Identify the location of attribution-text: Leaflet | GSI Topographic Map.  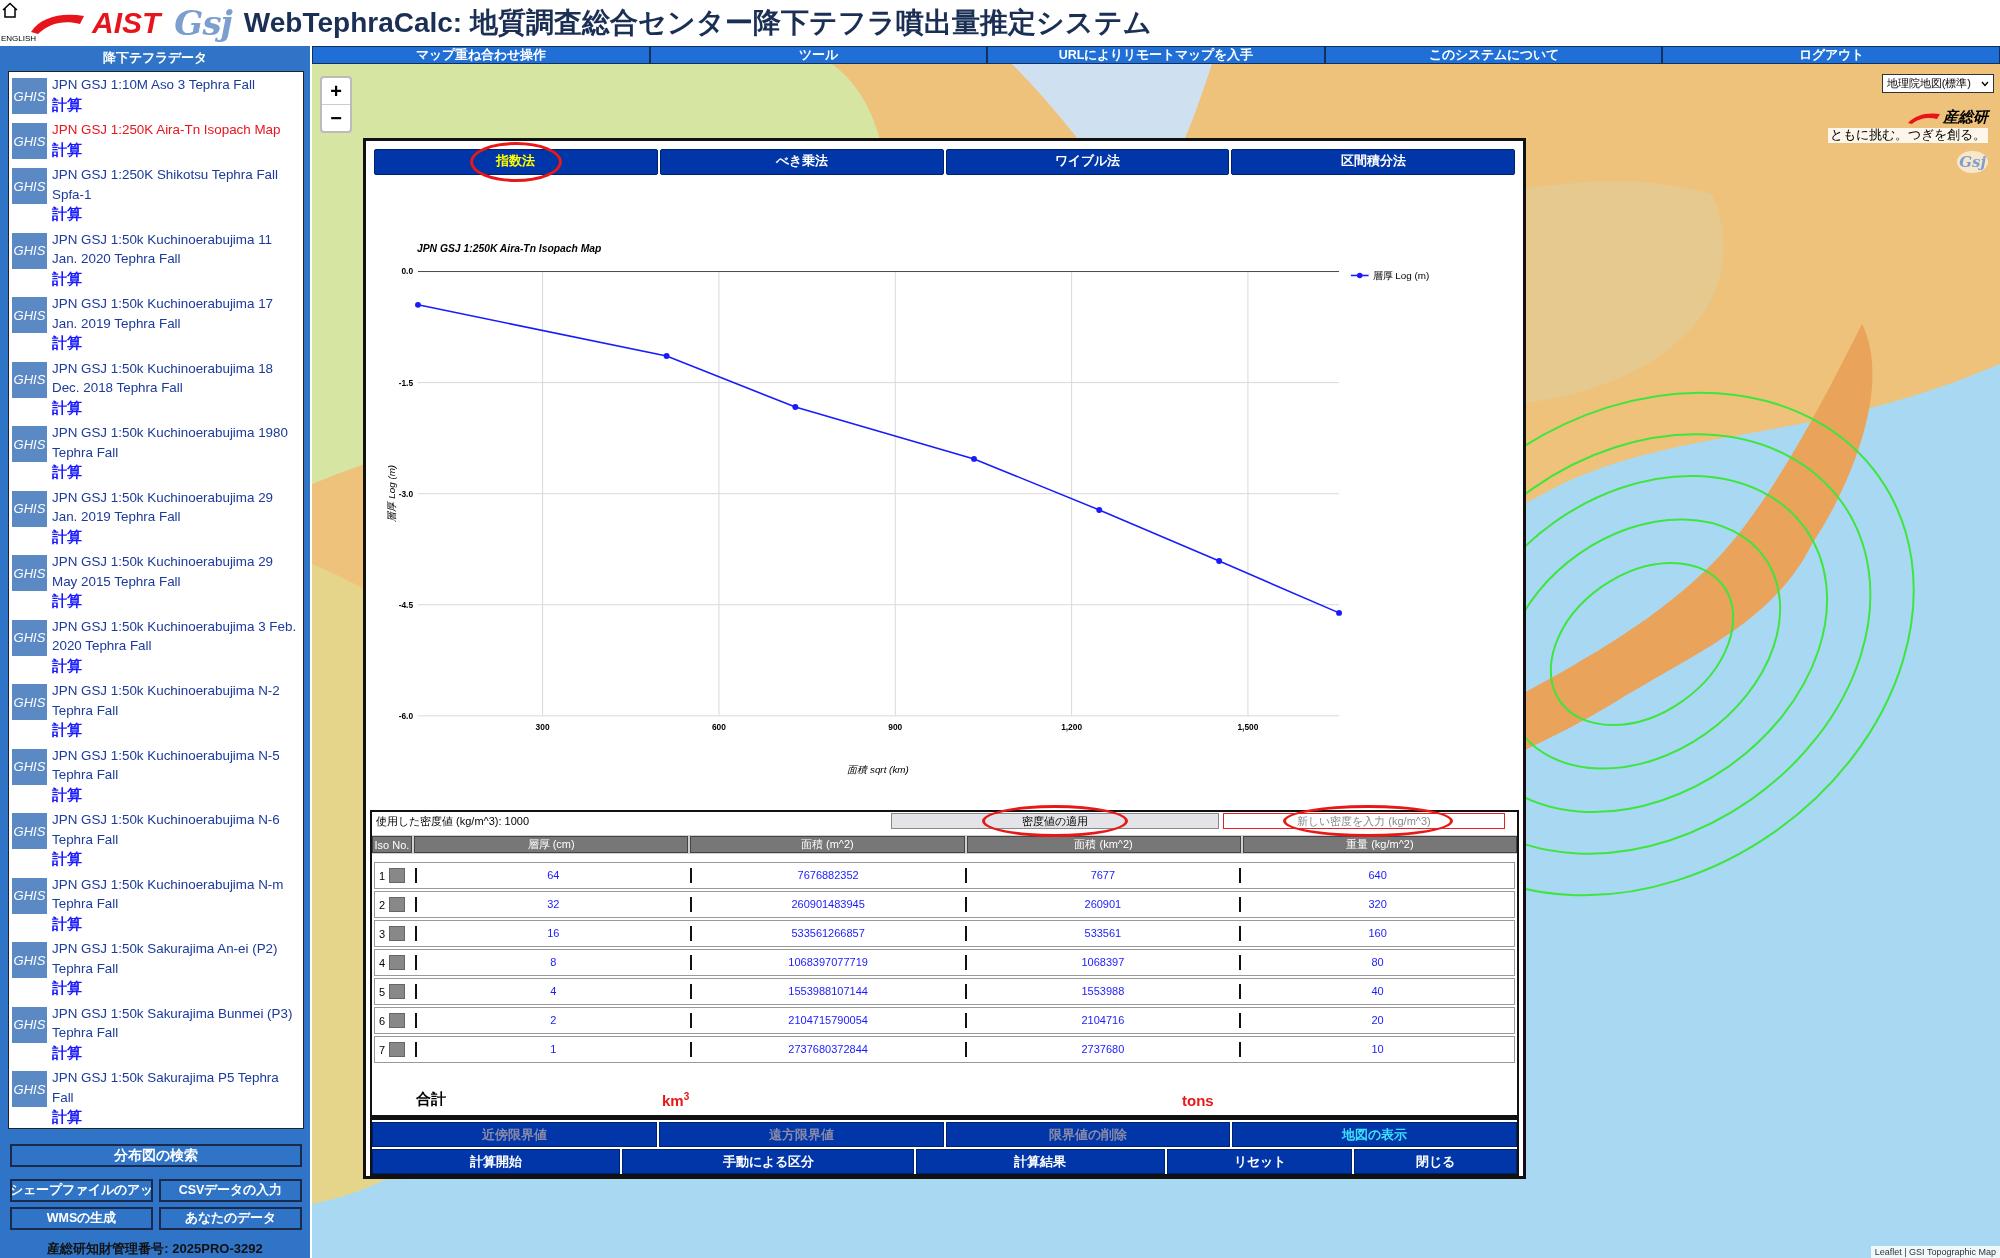
(1935, 1252).